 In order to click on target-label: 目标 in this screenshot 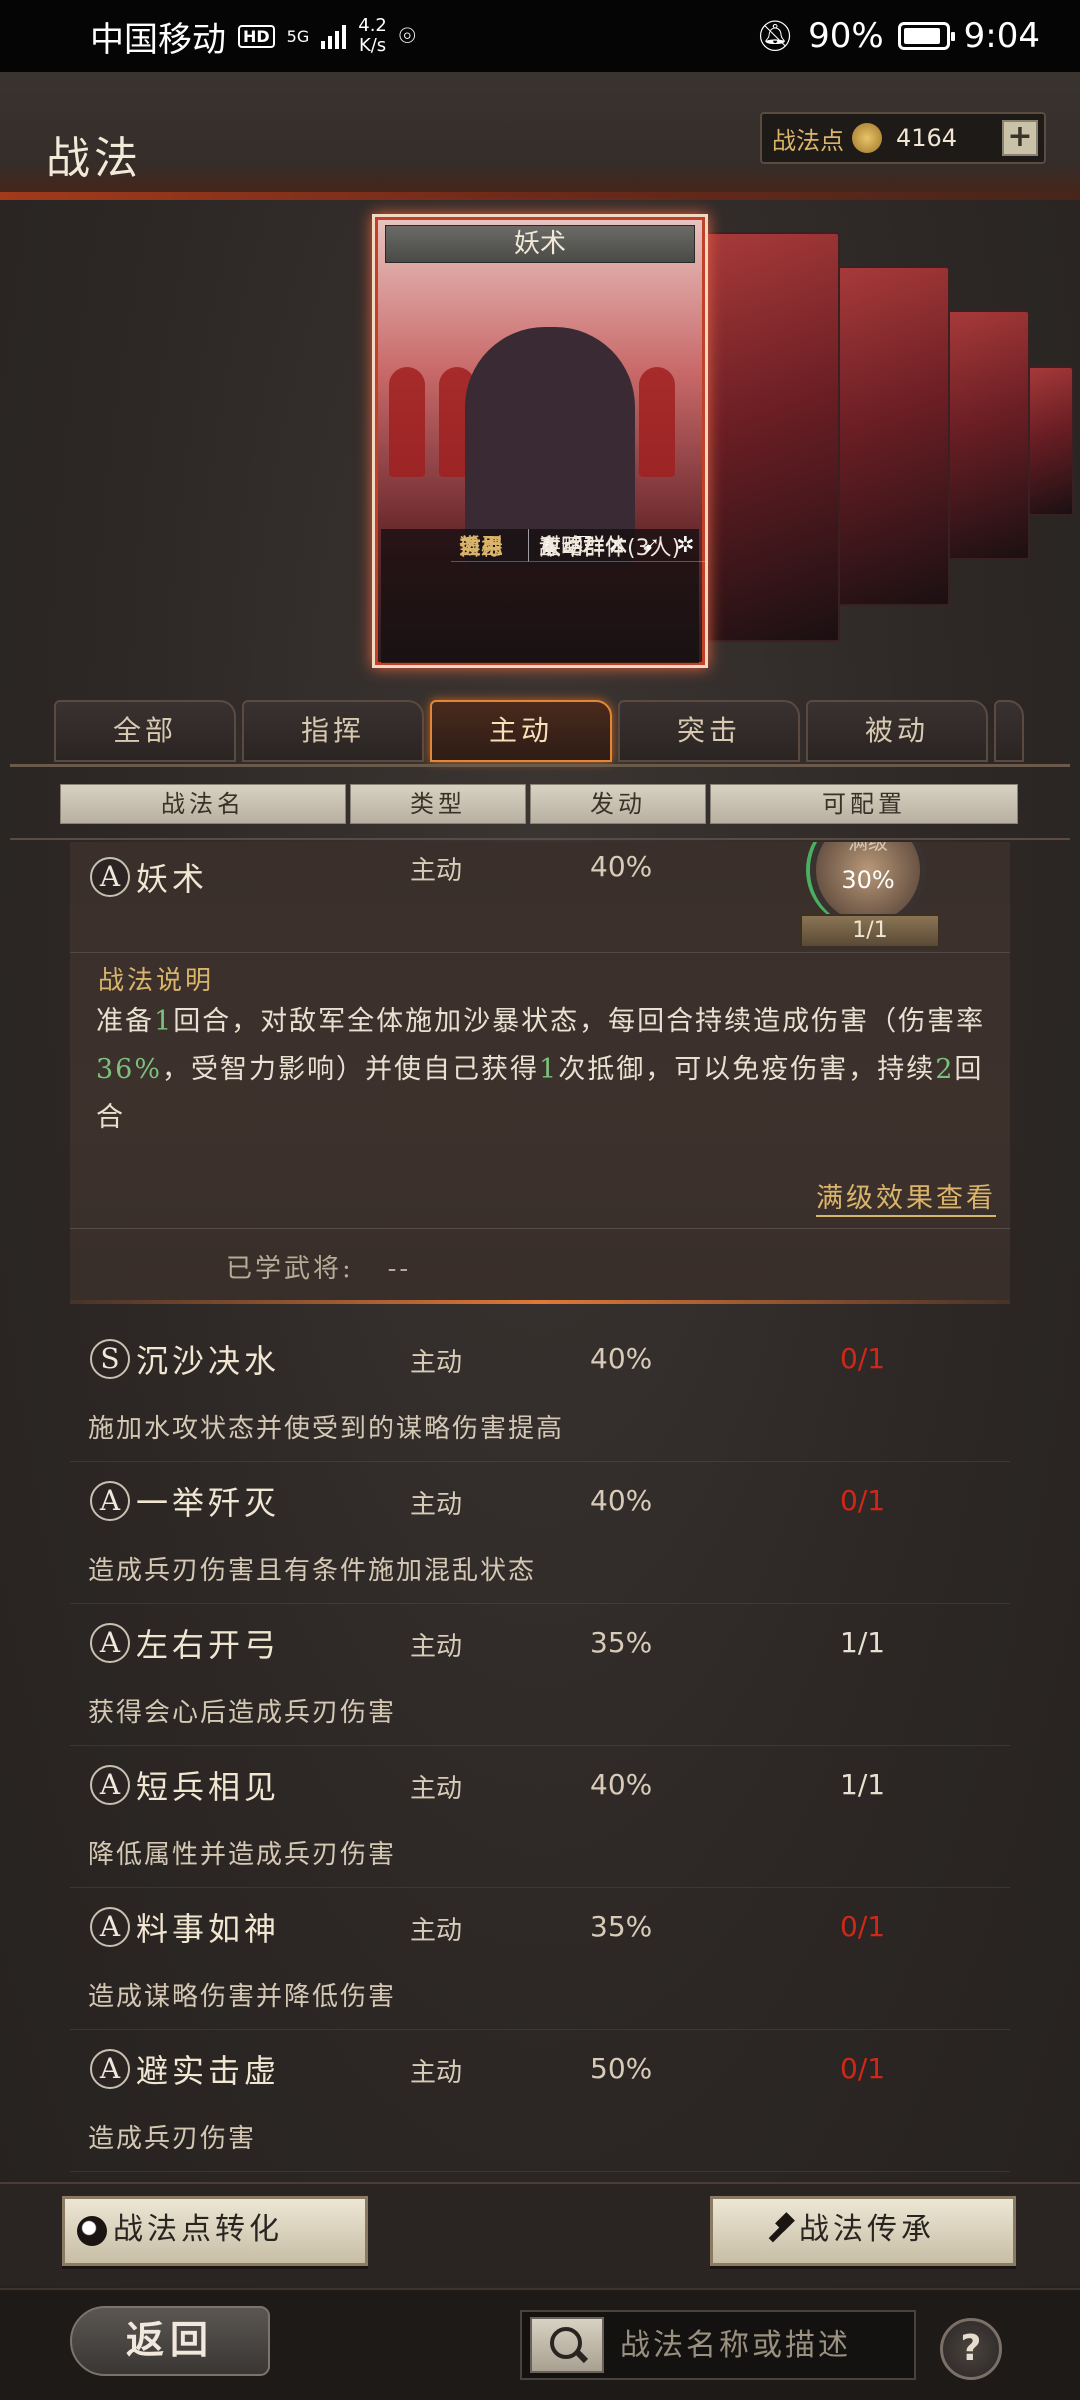, I will do `click(490, 545)`.